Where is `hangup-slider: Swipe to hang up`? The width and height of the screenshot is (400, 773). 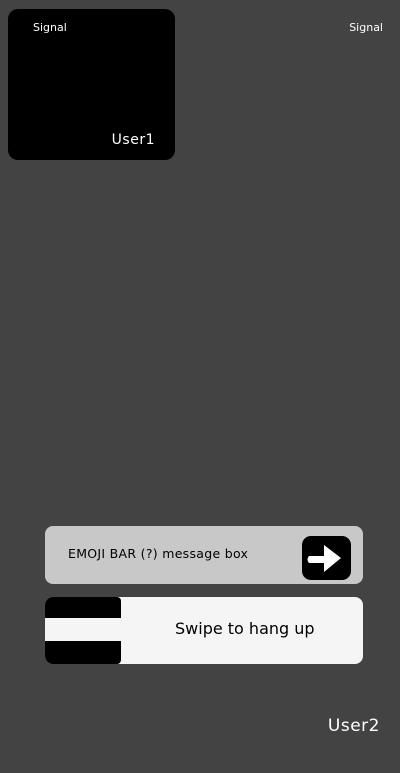 hangup-slider: Swipe to hang up is located at coordinates (204, 630).